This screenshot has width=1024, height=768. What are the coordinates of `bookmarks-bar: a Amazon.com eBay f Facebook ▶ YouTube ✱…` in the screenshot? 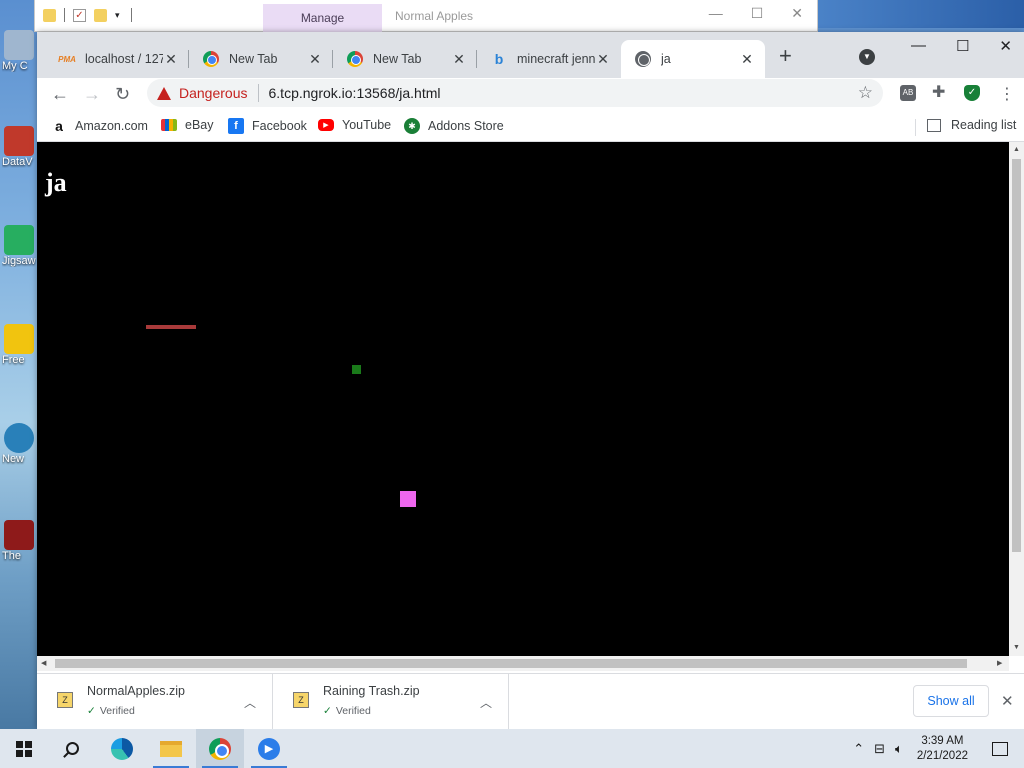 It's located at (530, 127).